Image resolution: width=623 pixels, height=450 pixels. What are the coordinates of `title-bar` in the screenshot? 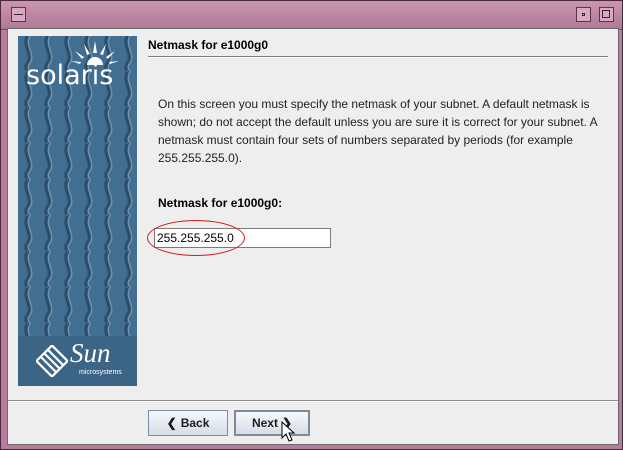 It's located at (311, 15).